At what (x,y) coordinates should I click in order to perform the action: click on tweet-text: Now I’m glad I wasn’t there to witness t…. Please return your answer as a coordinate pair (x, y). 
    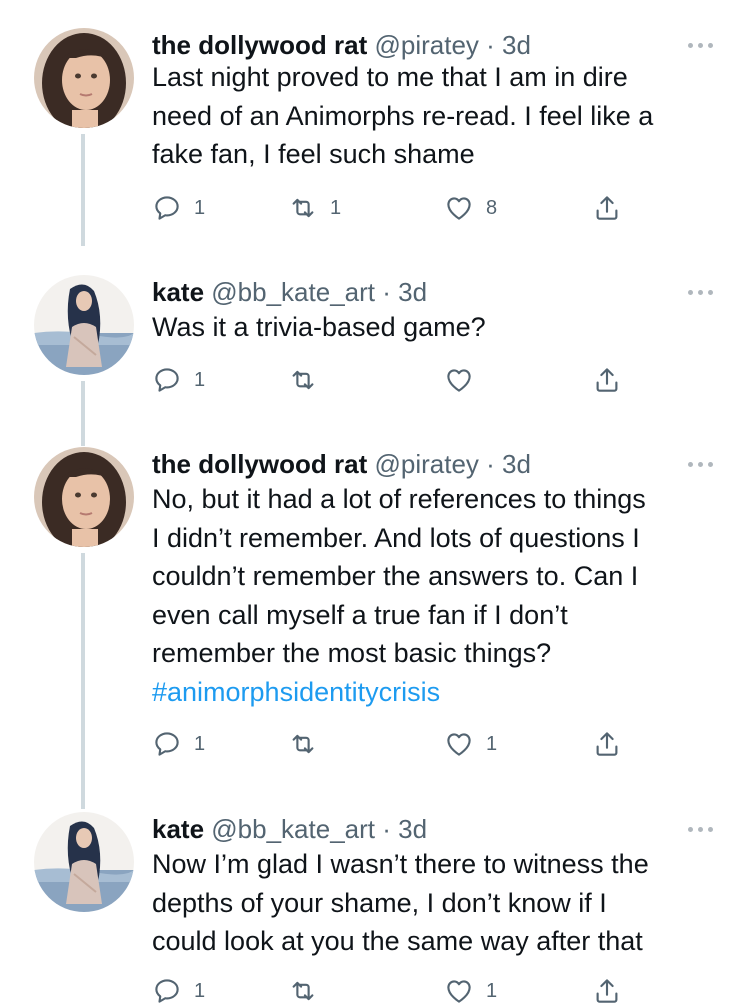
    Looking at the image, I should click on (442, 903).